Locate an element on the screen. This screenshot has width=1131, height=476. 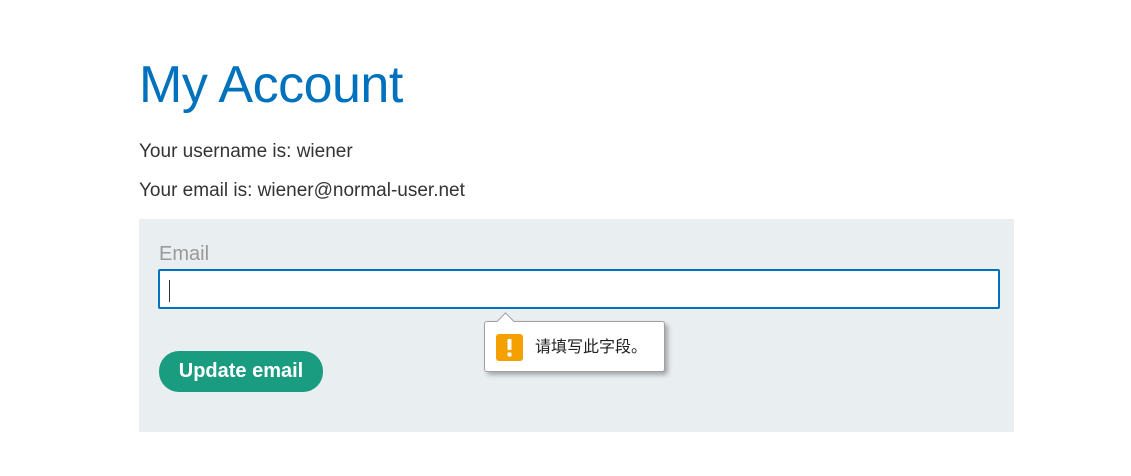
current-email-text: Your email is: wiener@normal-user.net is located at coordinates (302, 190).